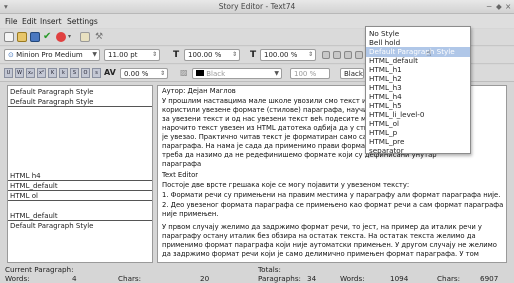 Image resolution: width=514 pixels, height=283 pixels. I want to click on menu-file: File, so click(11, 21).